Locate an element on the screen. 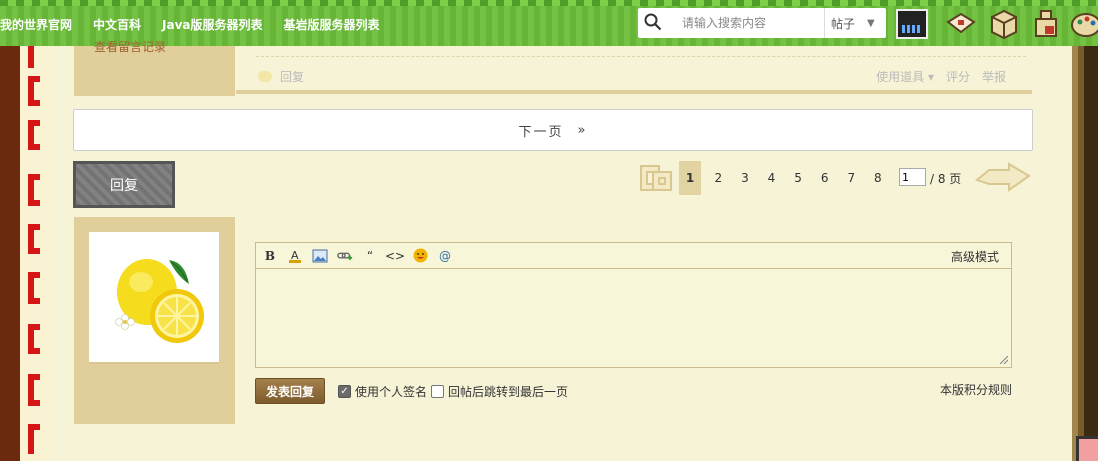 The width and height of the screenshot is (1098, 461). jump-last-page-label: 回帖后跳转到最后一页 is located at coordinates (508, 392).